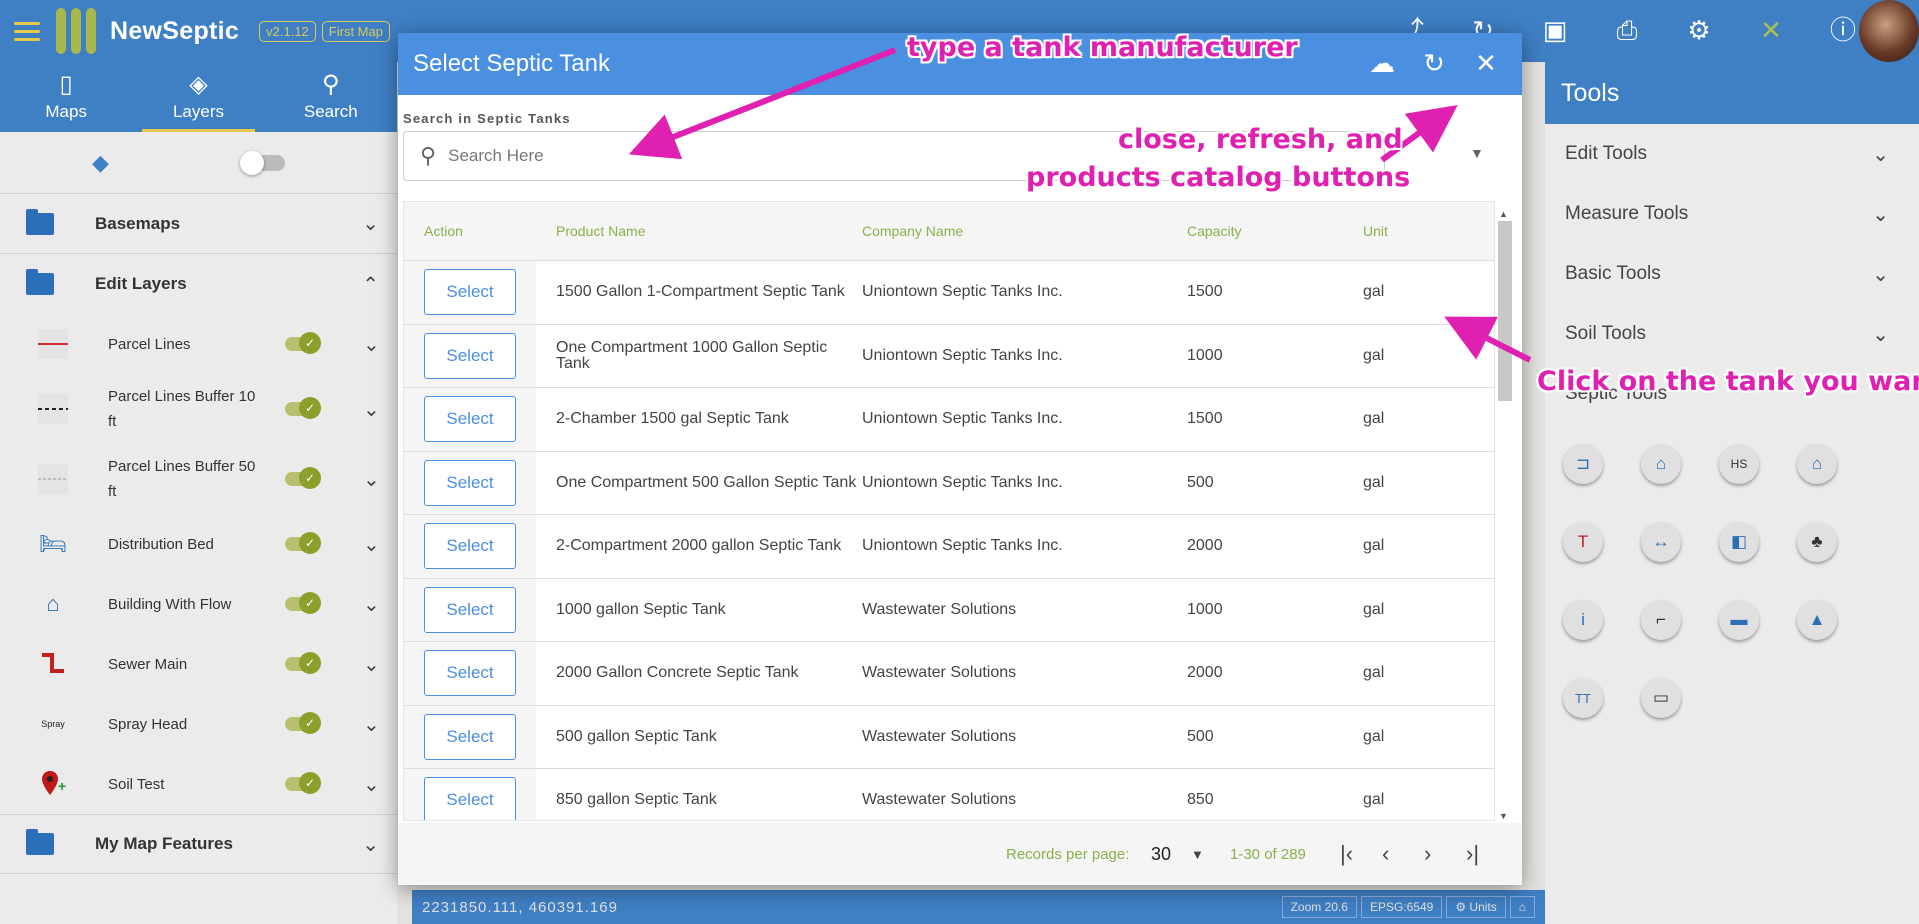 The height and width of the screenshot is (924, 1919). I want to click on avatar, so click(1889, 31).